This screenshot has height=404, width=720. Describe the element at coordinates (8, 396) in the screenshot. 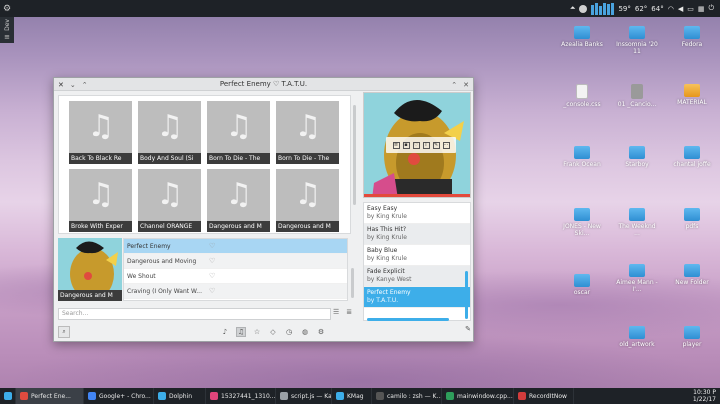

I see `kde-launcher-icon` at that location.